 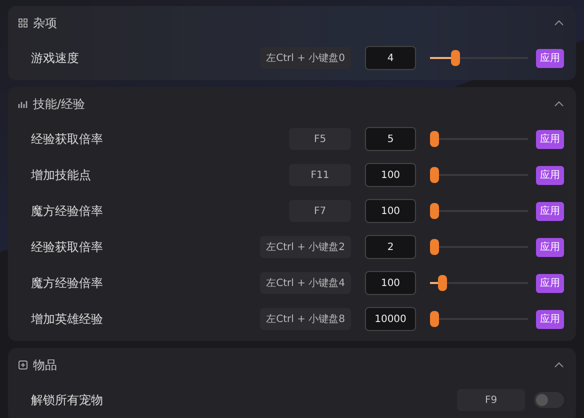 I want to click on hotkey-button: F11, so click(x=320, y=175).